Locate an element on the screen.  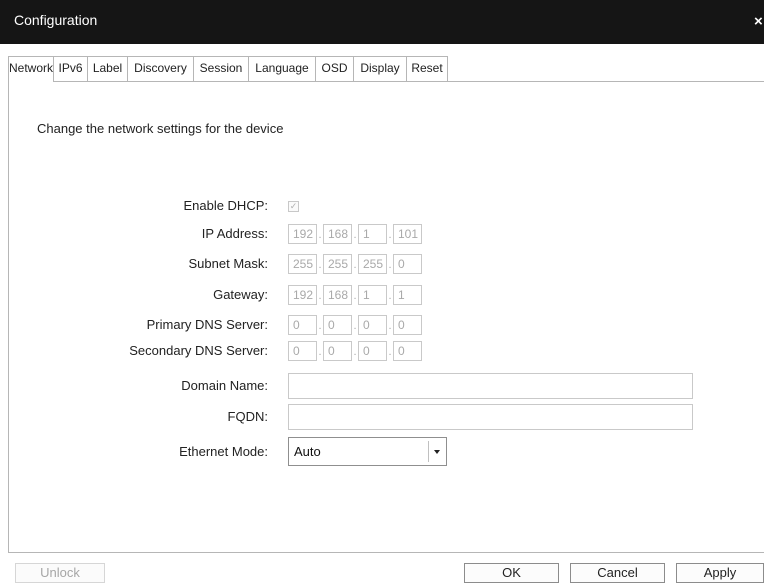
tab-discovery: Discovery is located at coordinates (160, 68).